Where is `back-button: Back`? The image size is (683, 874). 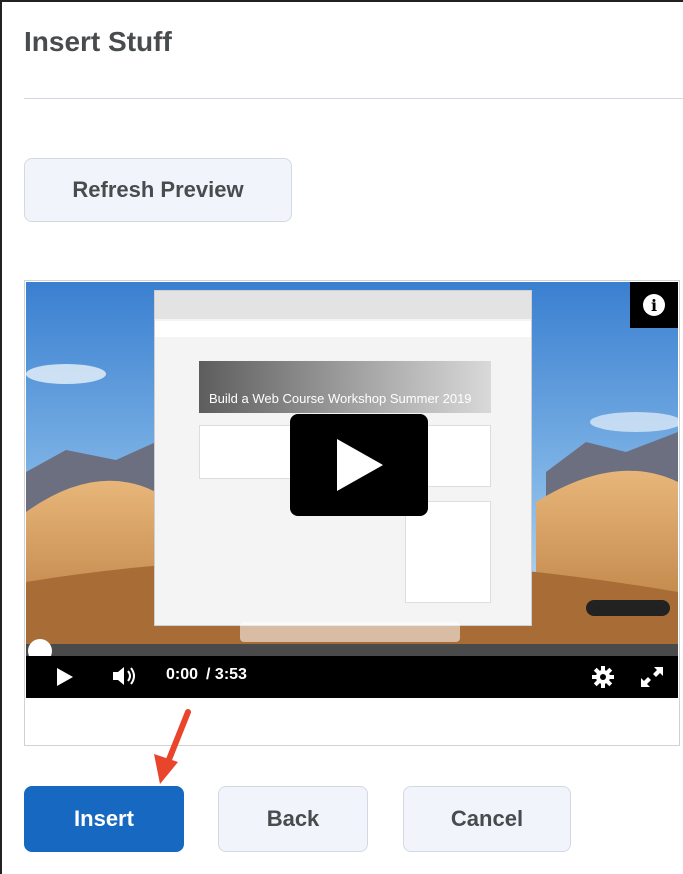
back-button: Back is located at coordinates (293, 819).